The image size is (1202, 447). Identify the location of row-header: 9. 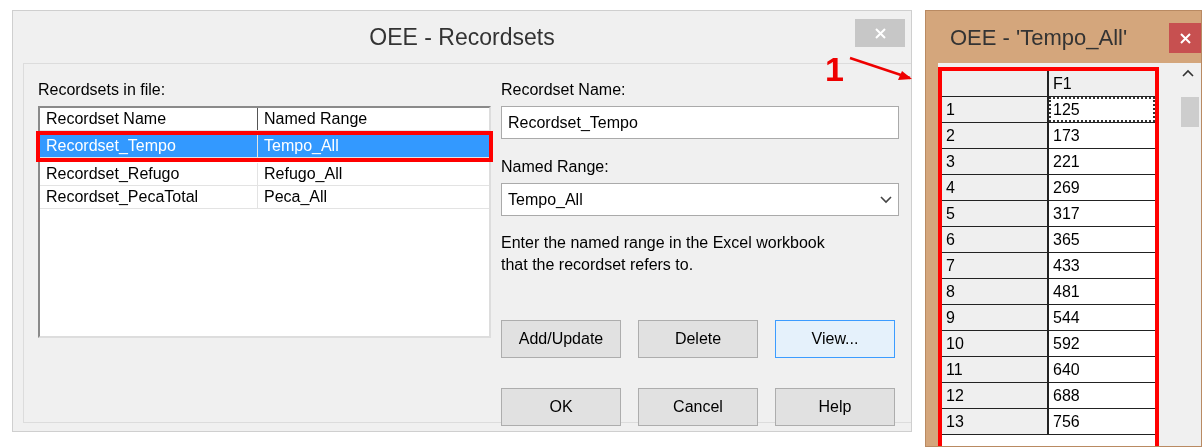
(995, 317).